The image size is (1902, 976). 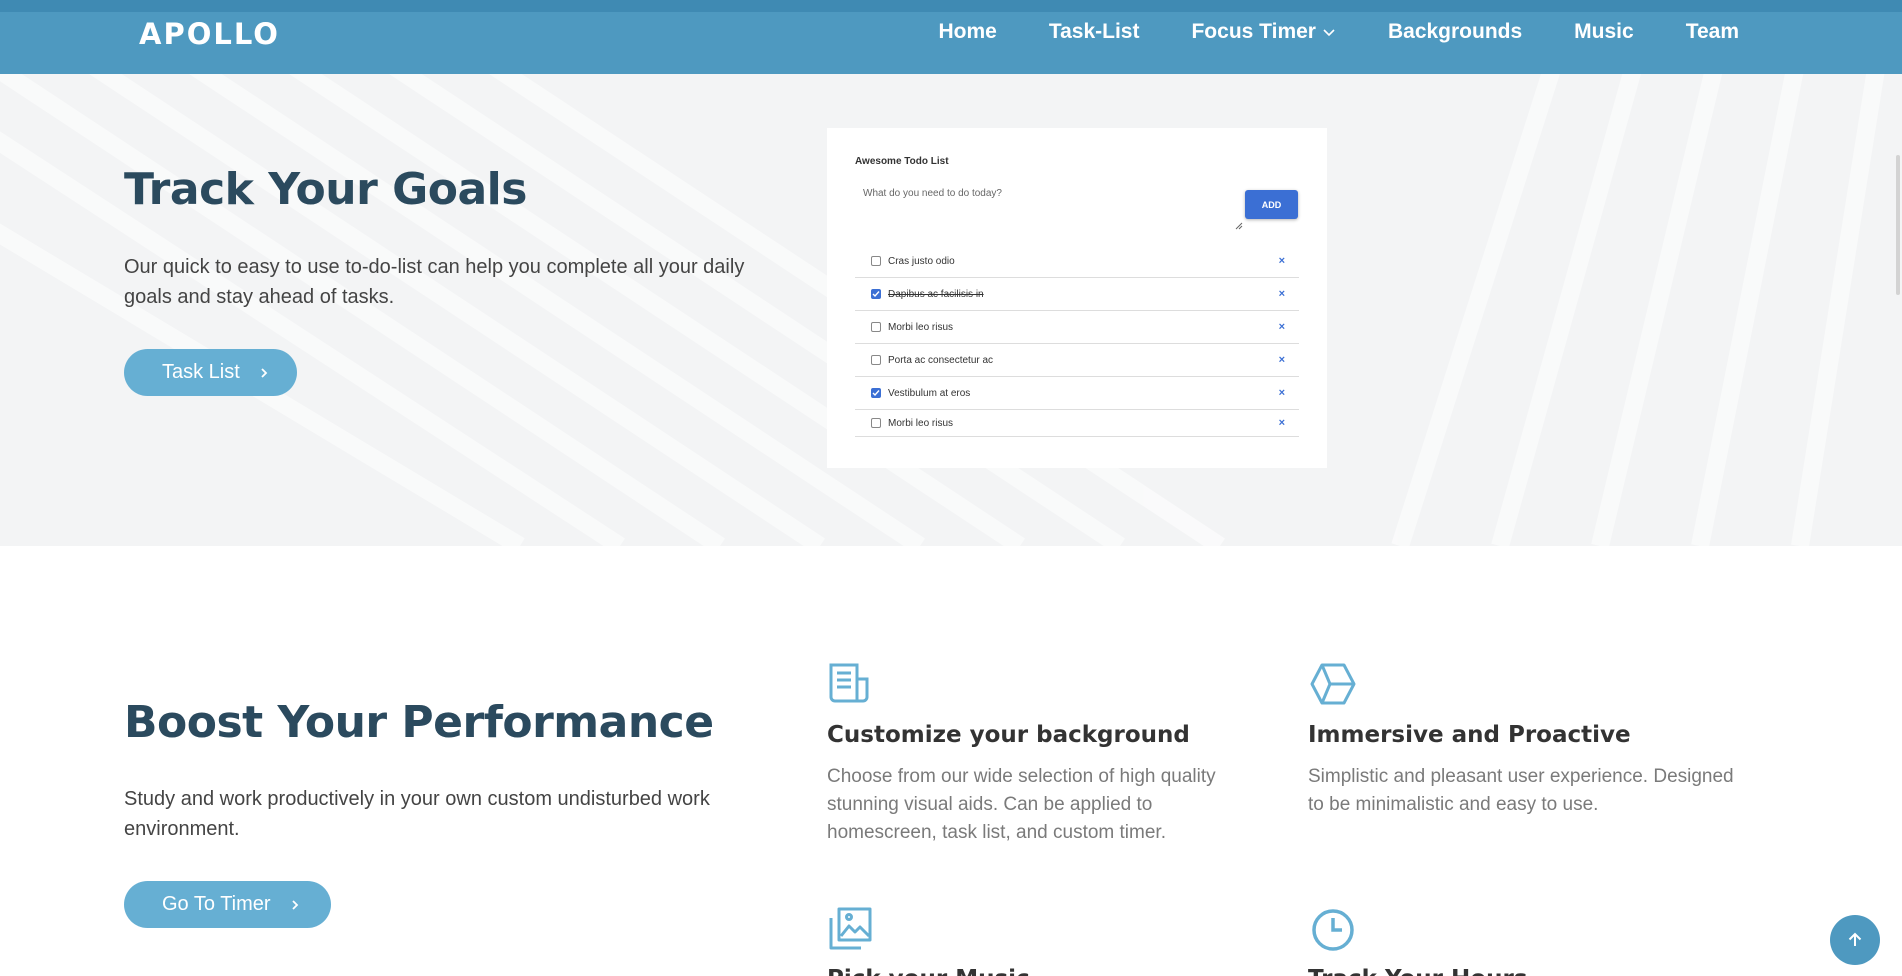 What do you see at coordinates (936, 294) in the screenshot?
I see `todo-item-text: Dapibus ac facilisis in` at bounding box center [936, 294].